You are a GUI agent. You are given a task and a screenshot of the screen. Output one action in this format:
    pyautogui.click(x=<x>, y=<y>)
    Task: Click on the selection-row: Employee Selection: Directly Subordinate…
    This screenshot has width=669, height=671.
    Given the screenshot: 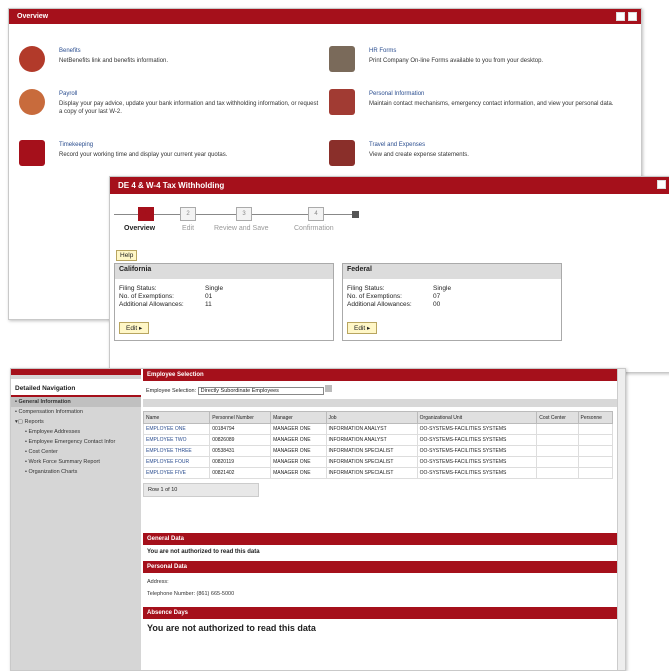 What is the action you would take?
    pyautogui.click(x=380, y=390)
    